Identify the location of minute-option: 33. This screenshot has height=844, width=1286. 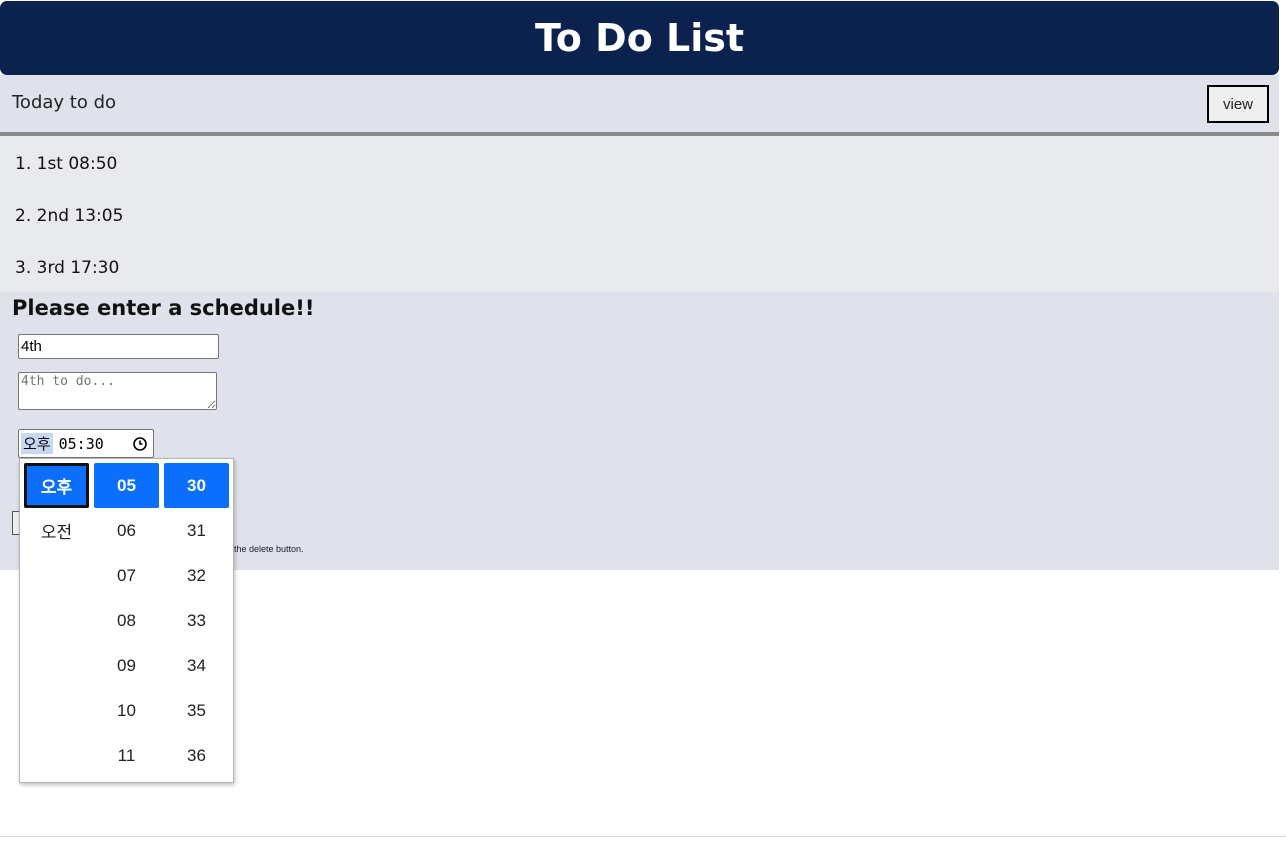
(196, 620).